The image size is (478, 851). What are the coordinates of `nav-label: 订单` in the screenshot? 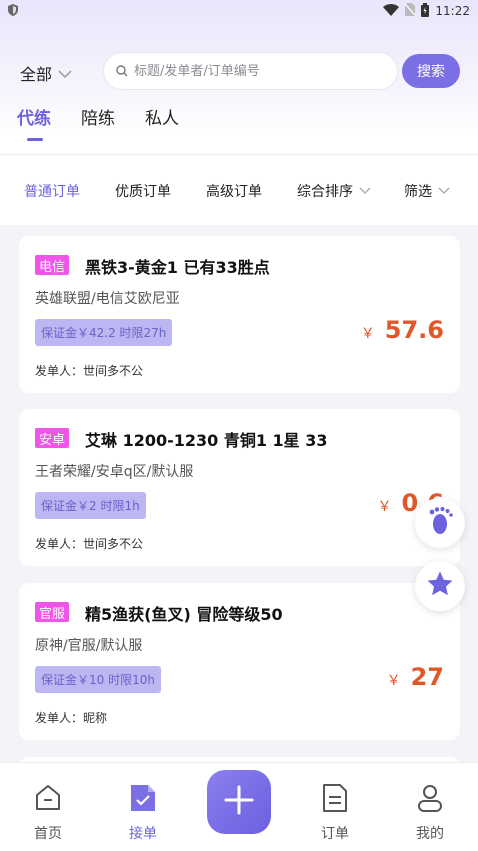 It's located at (335, 834).